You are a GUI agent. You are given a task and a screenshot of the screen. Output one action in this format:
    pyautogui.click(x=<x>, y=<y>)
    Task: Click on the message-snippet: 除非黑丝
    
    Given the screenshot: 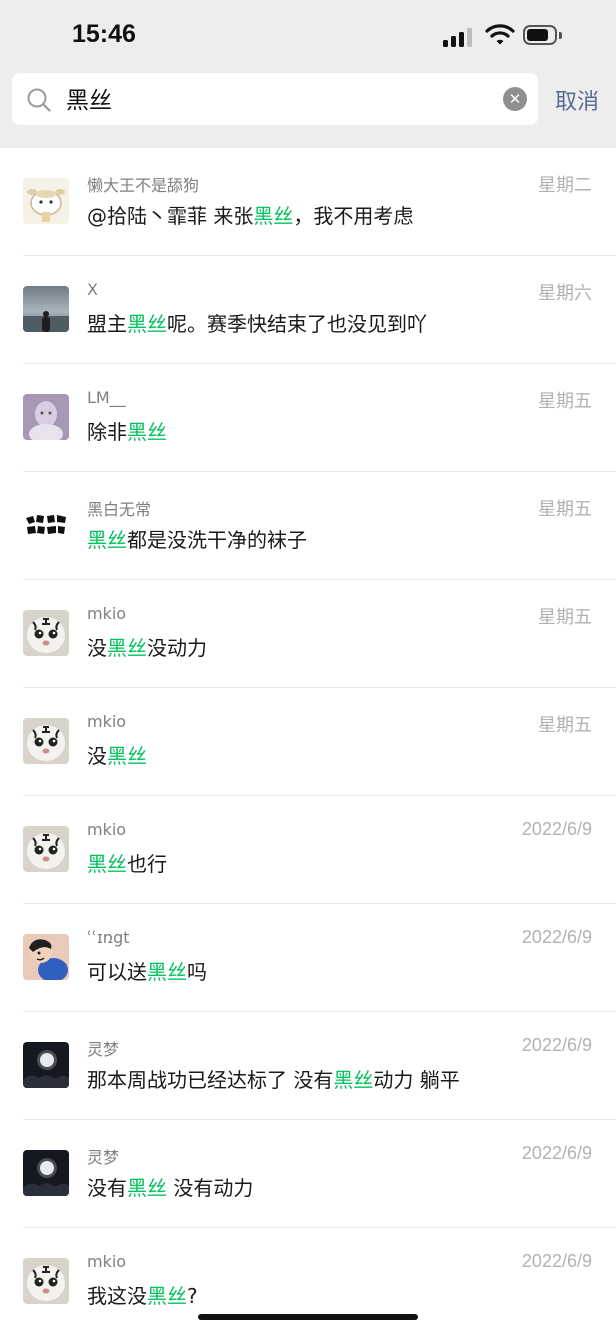 What is the action you would take?
    pyautogui.click(x=127, y=432)
    